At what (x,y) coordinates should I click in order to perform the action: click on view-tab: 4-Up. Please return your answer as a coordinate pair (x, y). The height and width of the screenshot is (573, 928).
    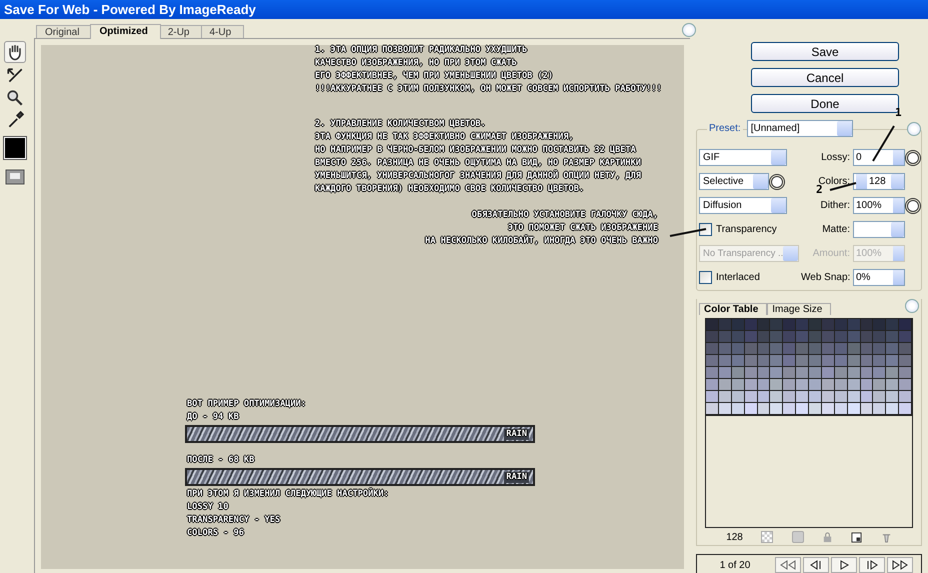
    Looking at the image, I should click on (222, 32).